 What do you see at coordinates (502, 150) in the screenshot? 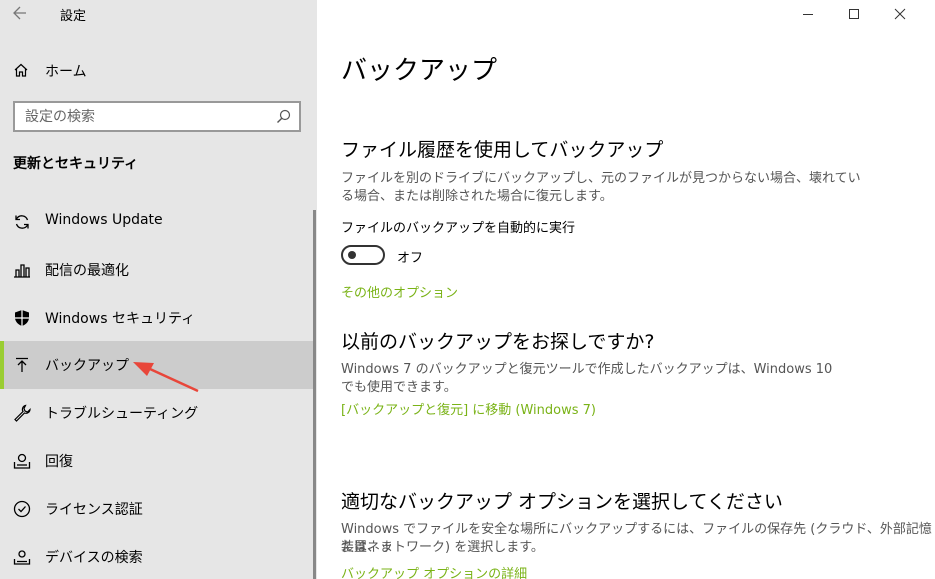
I see `file-history-heading: ファイル履歴を使用してバックアップ` at bounding box center [502, 150].